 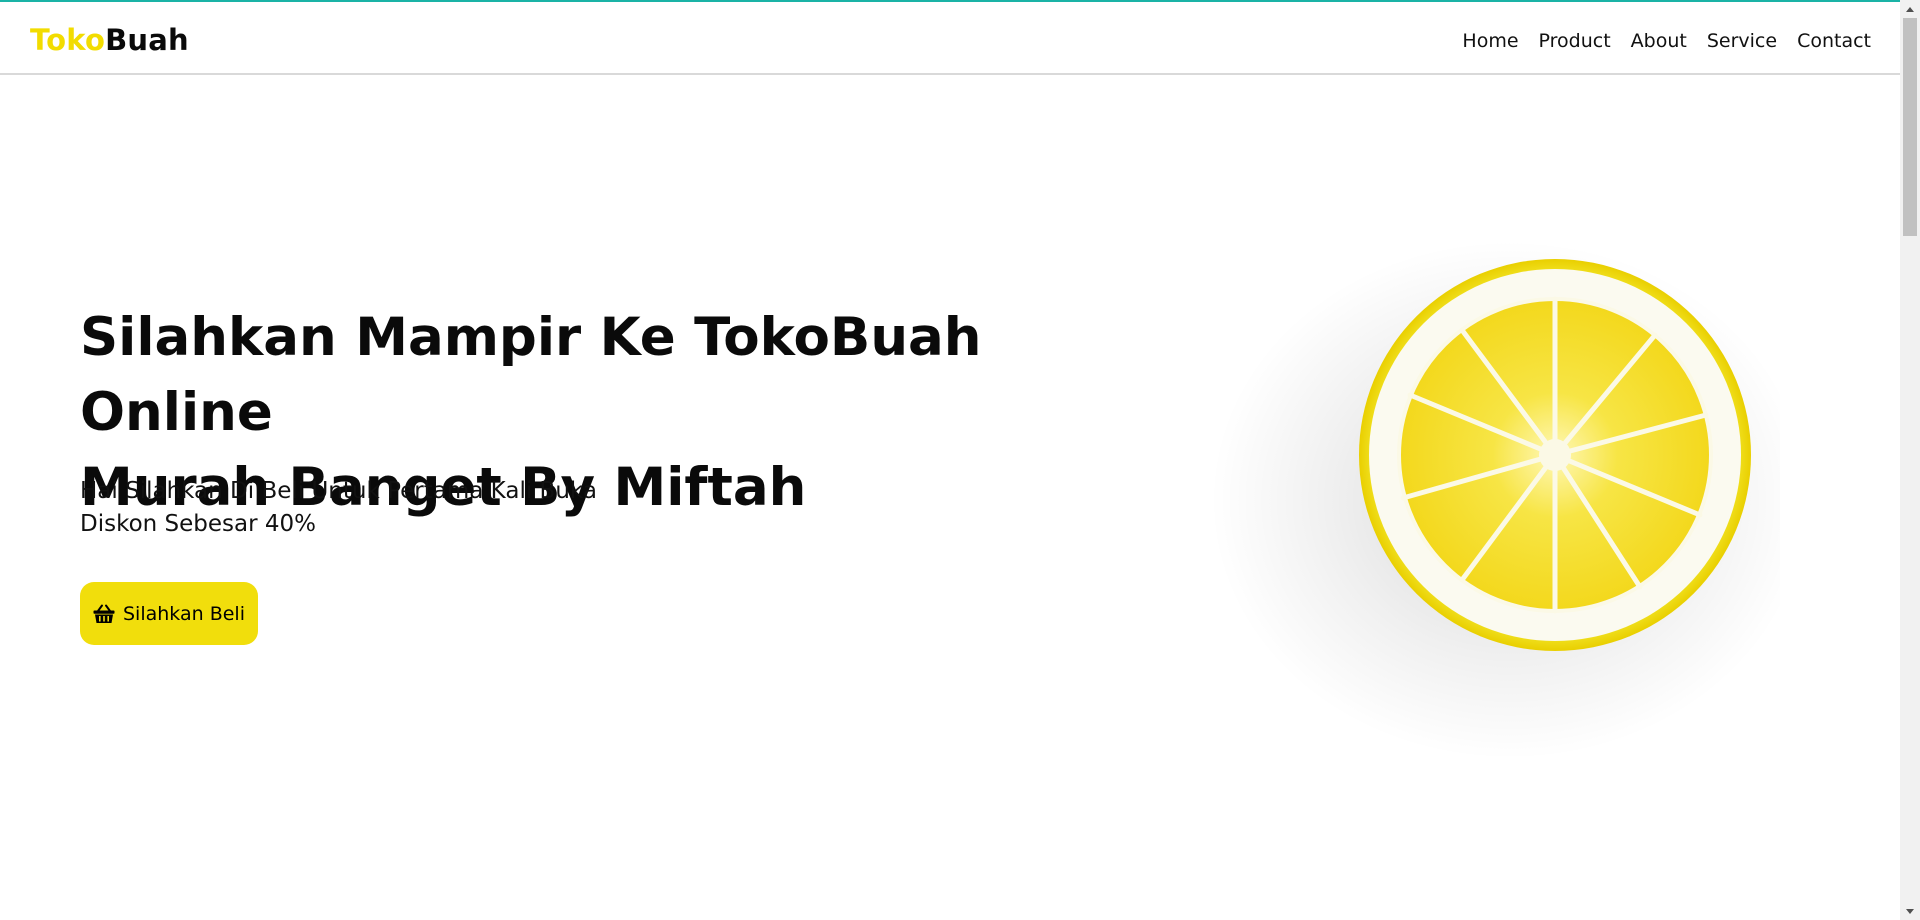 What do you see at coordinates (1742, 41) in the screenshot?
I see `nav-link-service: Service` at bounding box center [1742, 41].